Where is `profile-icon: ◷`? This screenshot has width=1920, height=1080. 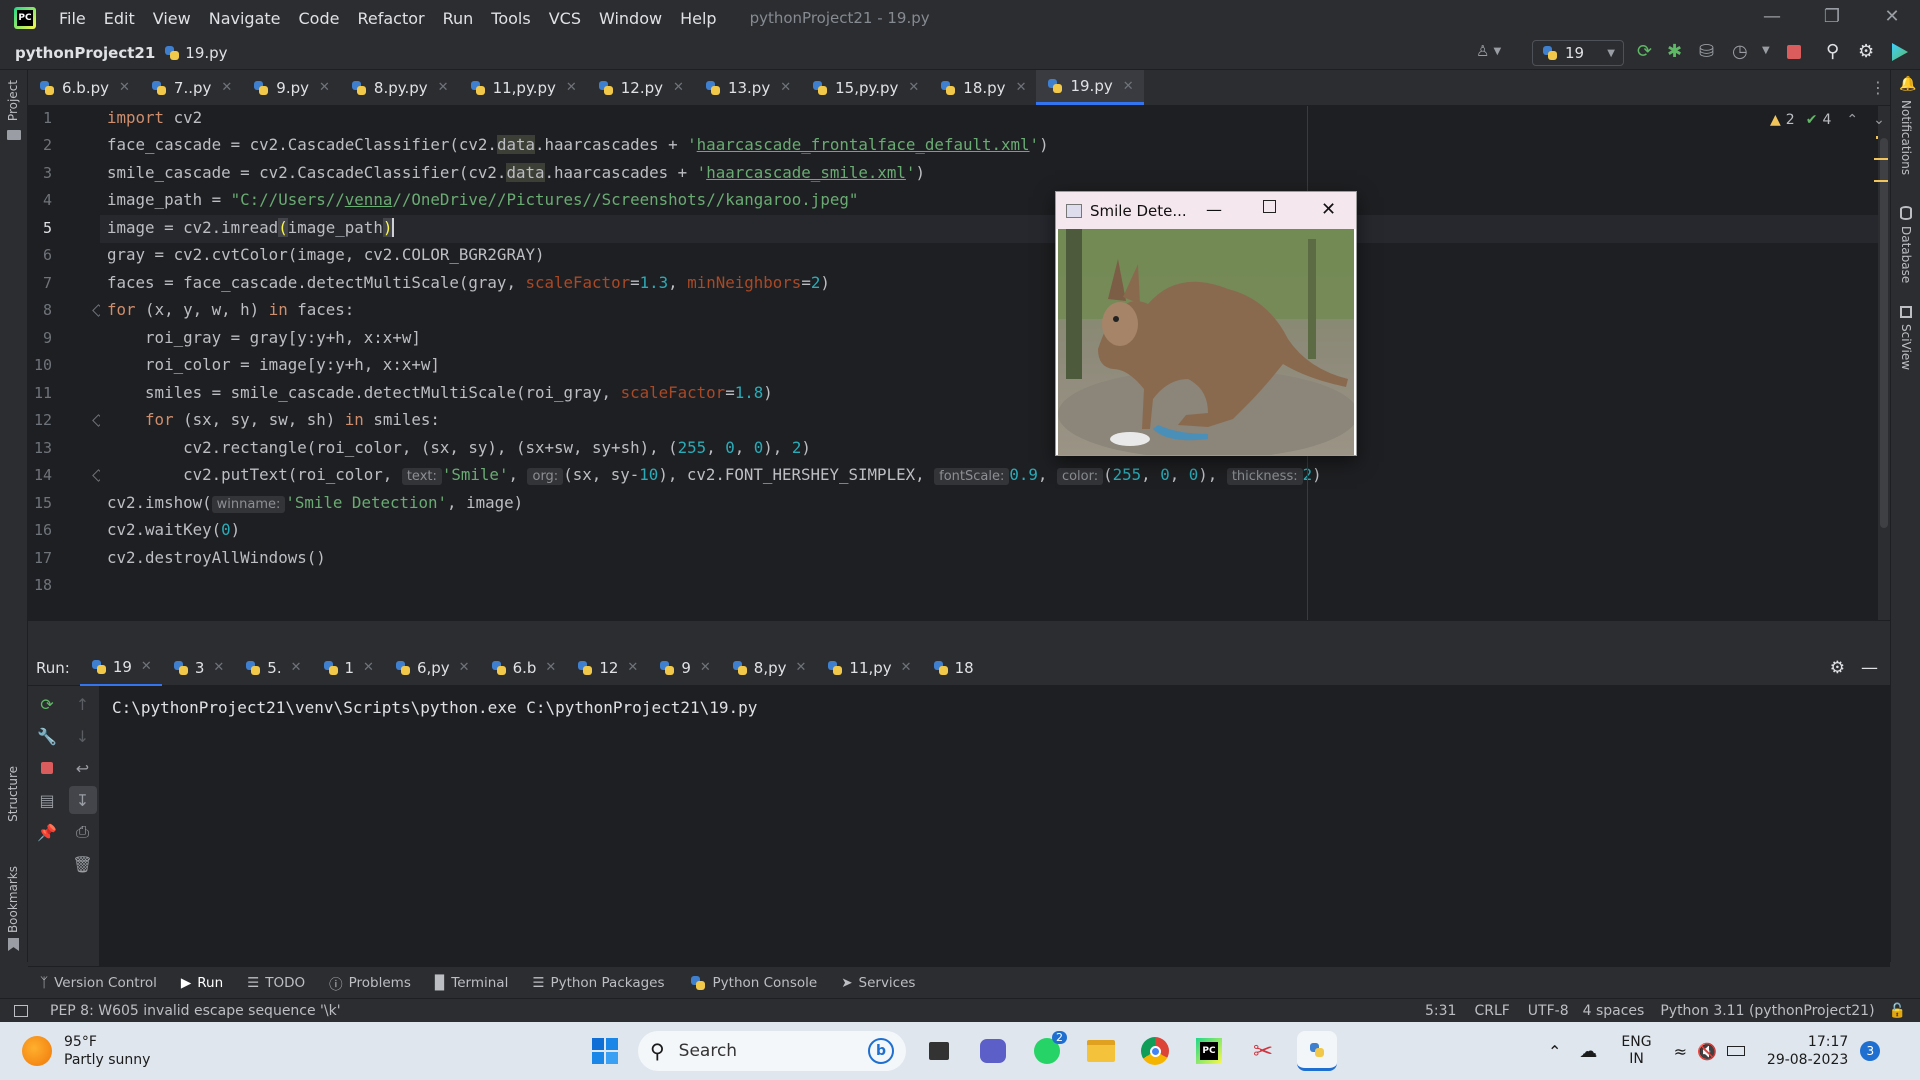 profile-icon: ◷ is located at coordinates (1740, 51).